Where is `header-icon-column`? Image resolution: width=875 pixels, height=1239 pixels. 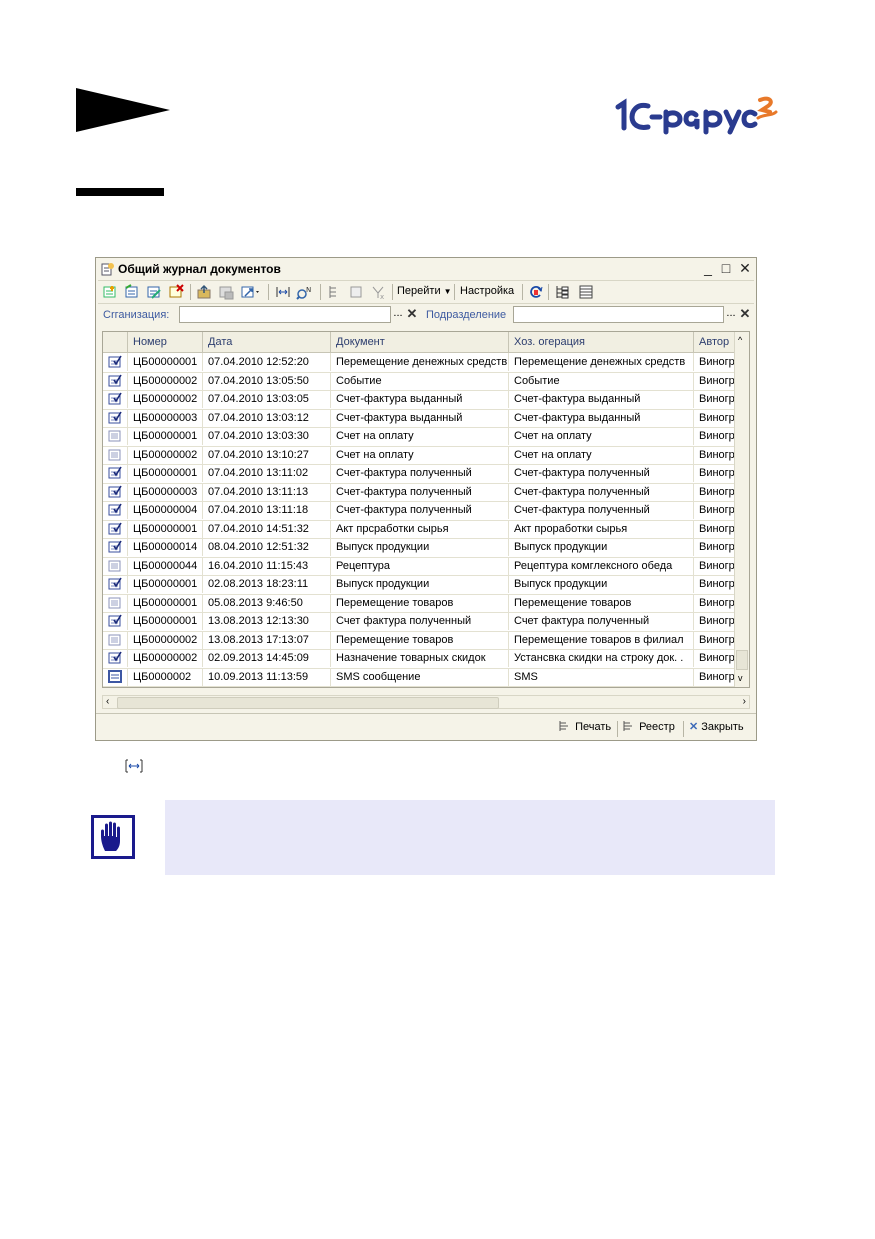 header-icon-column is located at coordinates (115, 342).